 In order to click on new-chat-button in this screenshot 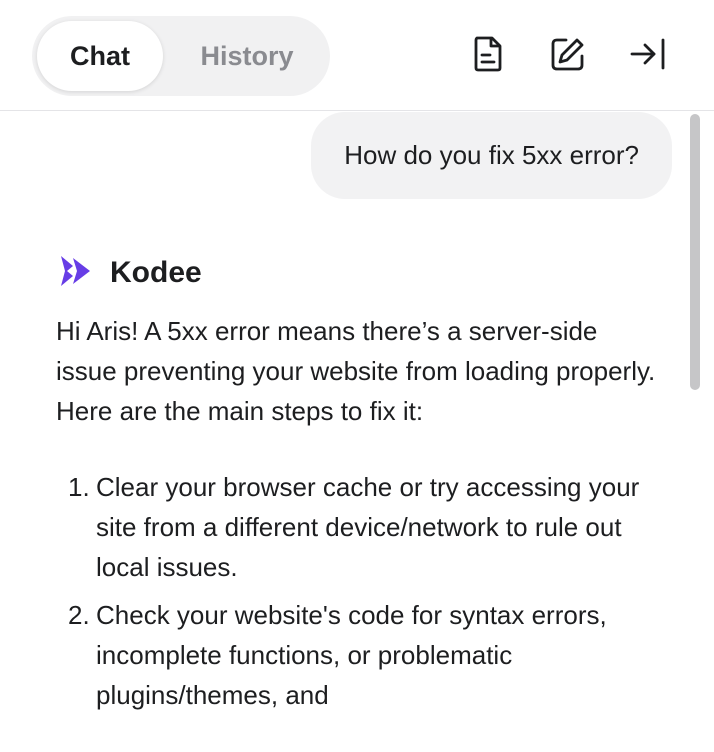, I will do `click(568, 56)`.